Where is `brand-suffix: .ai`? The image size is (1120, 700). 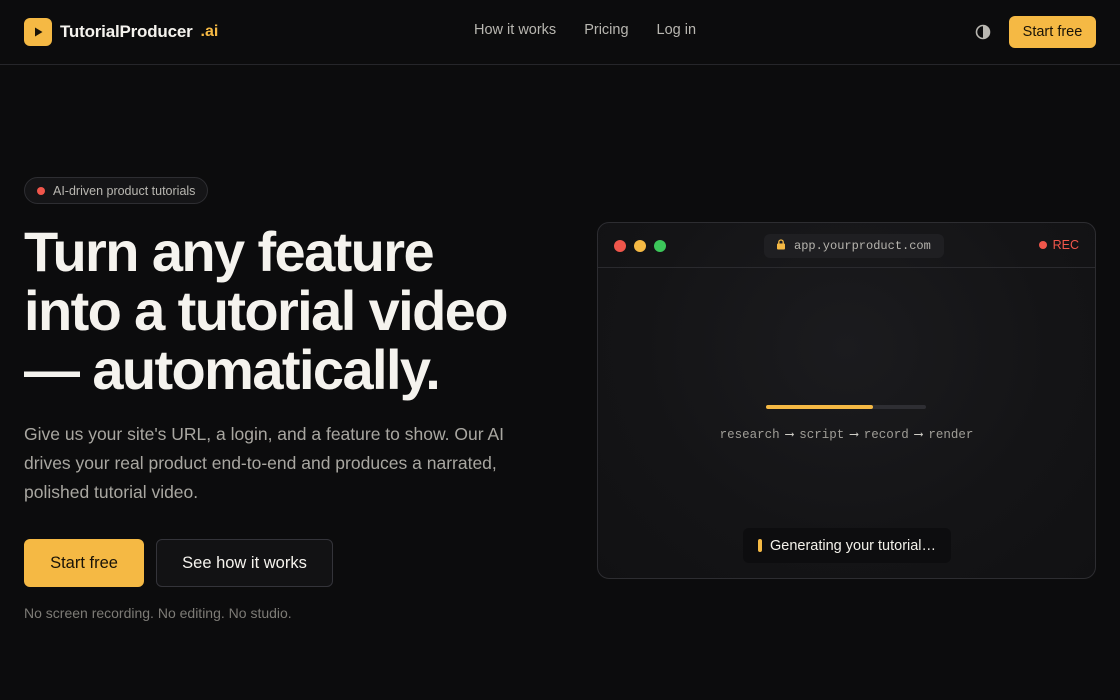 brand-suffix: .ai is located at coordinates (209, 31).